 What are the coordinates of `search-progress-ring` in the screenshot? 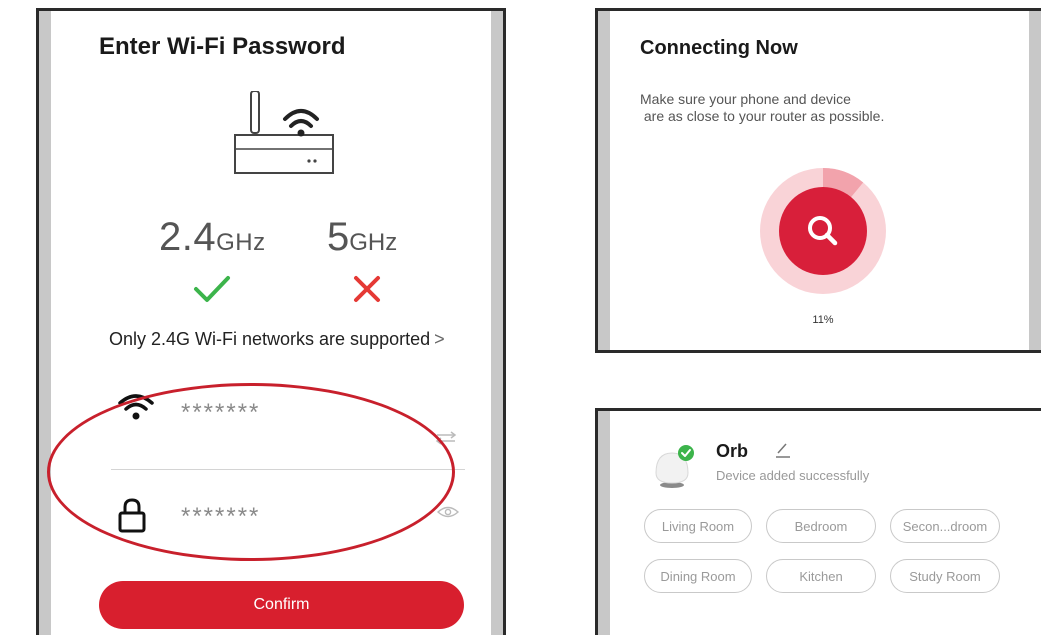 It's located at (823, 231).